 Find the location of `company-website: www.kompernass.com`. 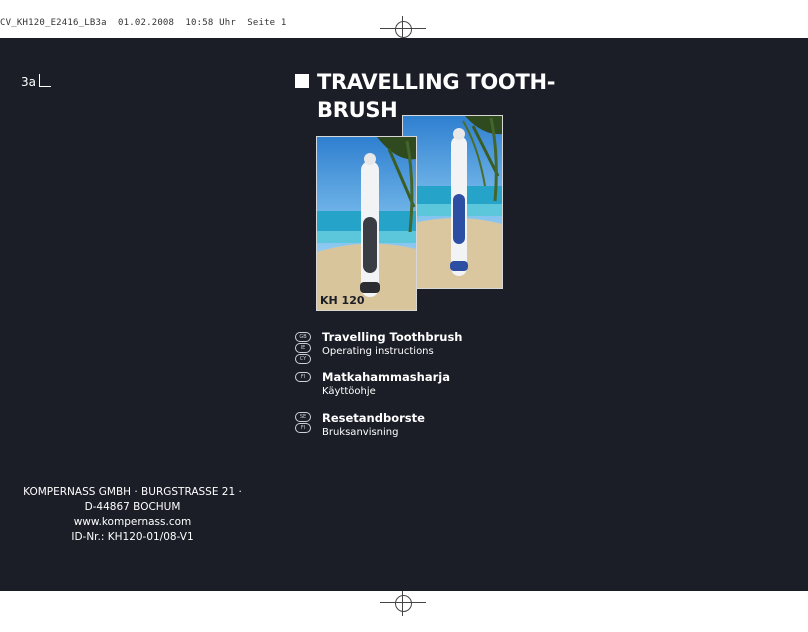

company-website: www.kompernass.com is located at coordinates (132, 522).